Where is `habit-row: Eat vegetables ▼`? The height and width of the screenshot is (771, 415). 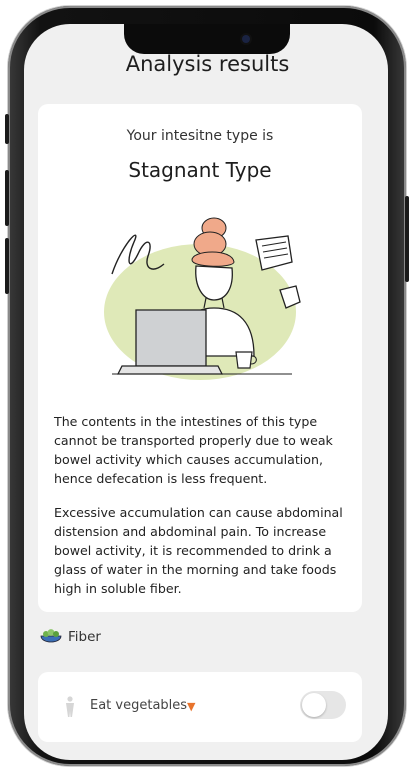 habit-row: Eat vegetables ▼ is located at coordinates (200, 707).